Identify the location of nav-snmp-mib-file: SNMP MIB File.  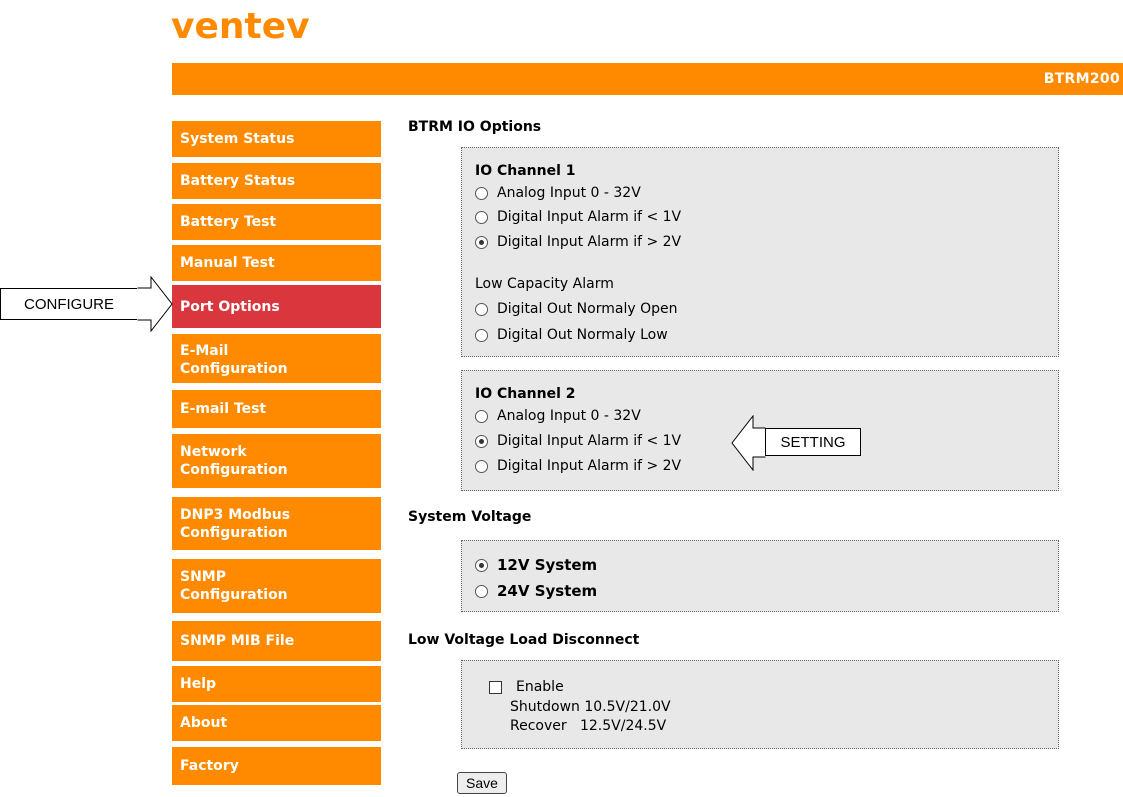
(276, 641).